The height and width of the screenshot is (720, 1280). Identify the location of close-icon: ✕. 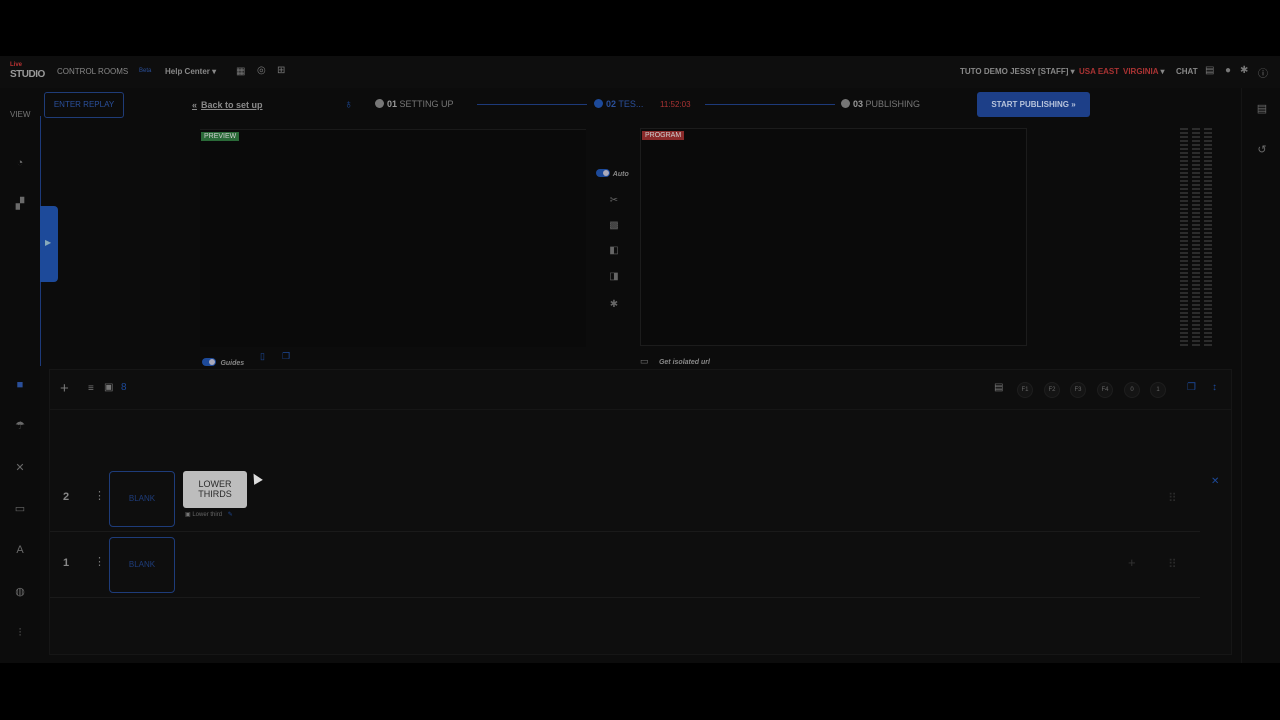
(1215, 481).